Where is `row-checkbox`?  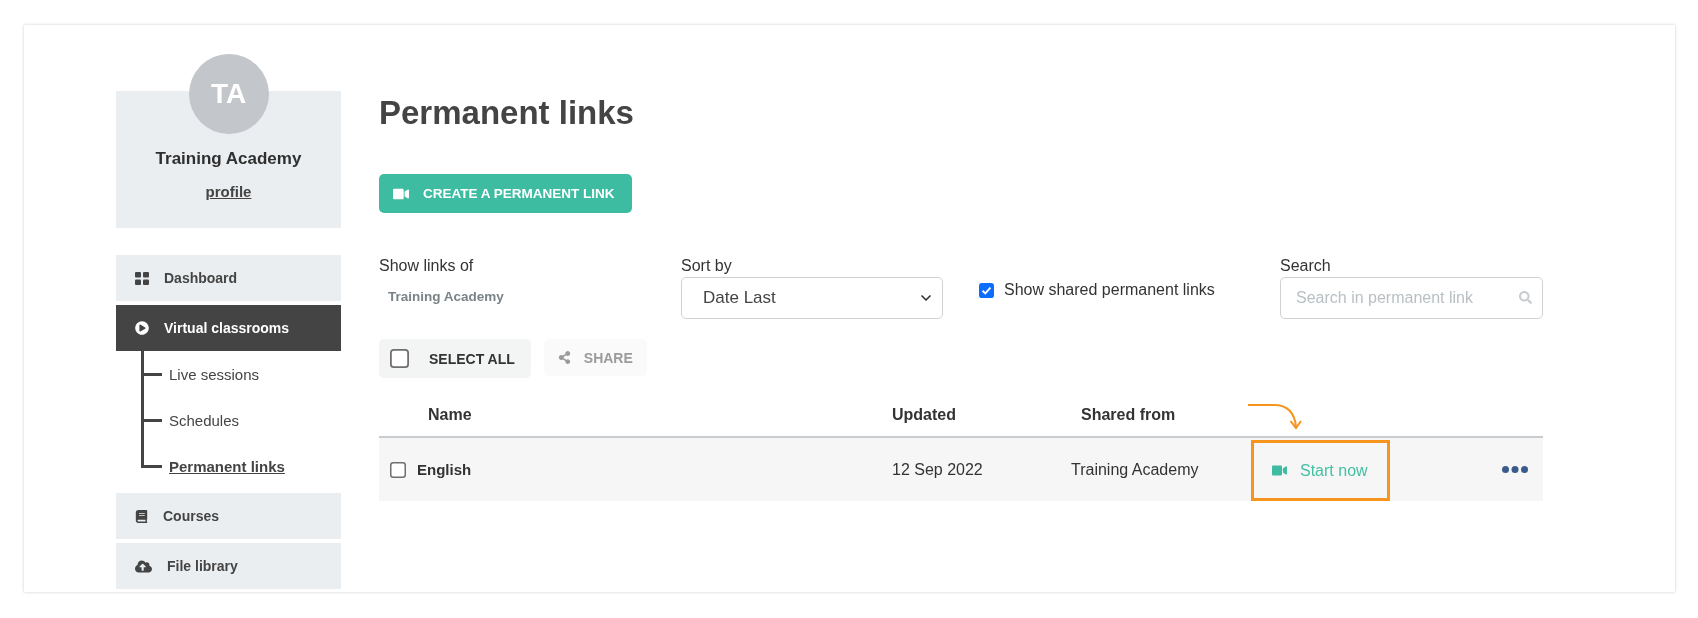
row-checkbox is located at coordinates (398, 469).